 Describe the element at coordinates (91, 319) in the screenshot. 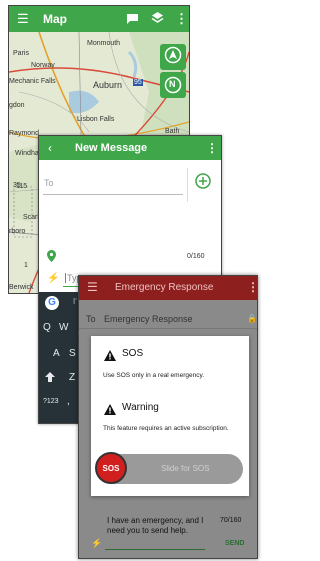

I see `to-label: To` at that location.